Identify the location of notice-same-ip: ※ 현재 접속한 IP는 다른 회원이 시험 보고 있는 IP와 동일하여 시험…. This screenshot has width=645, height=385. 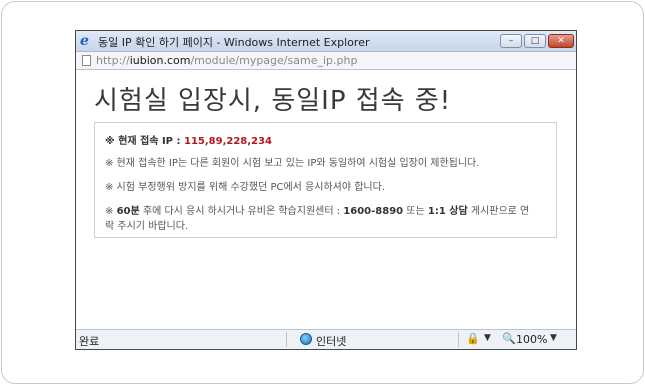
(292, 163).